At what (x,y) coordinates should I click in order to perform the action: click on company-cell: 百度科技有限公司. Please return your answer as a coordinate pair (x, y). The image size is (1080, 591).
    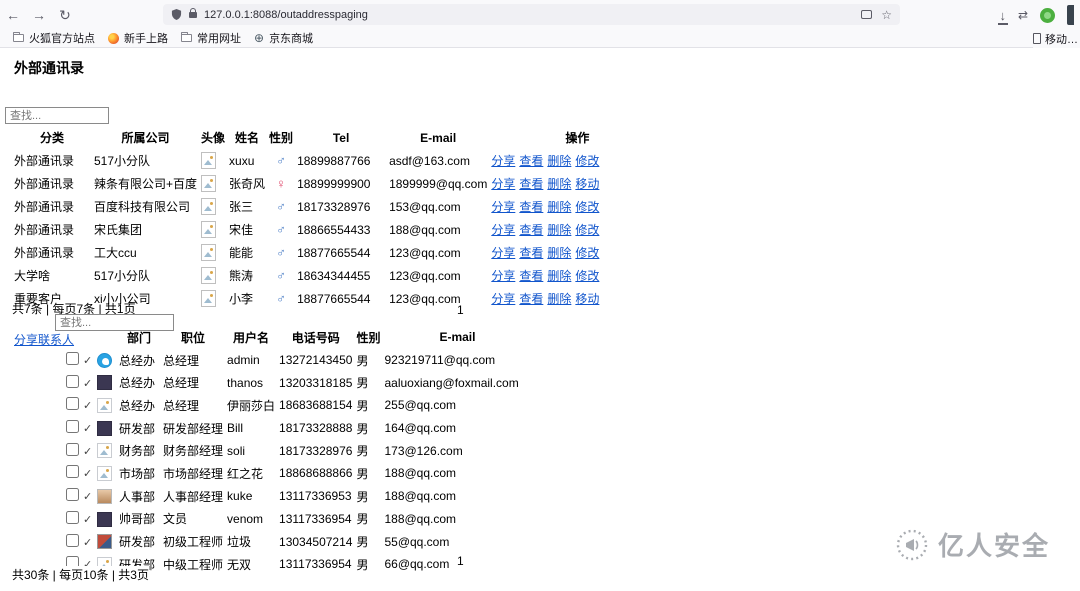
    Looking at the image, I should click on (142, 207).